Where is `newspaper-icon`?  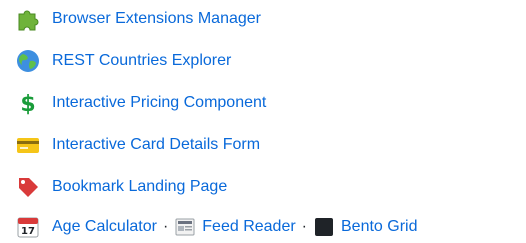
newspaper-icon is located at coordinates (185, 227).